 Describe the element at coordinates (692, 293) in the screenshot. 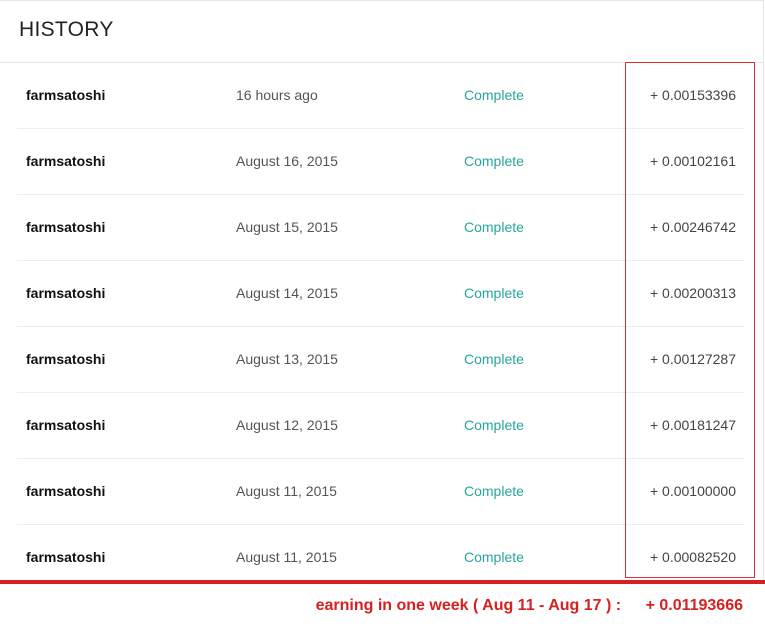

I see `row-amount: + 0.00200313` at that location.